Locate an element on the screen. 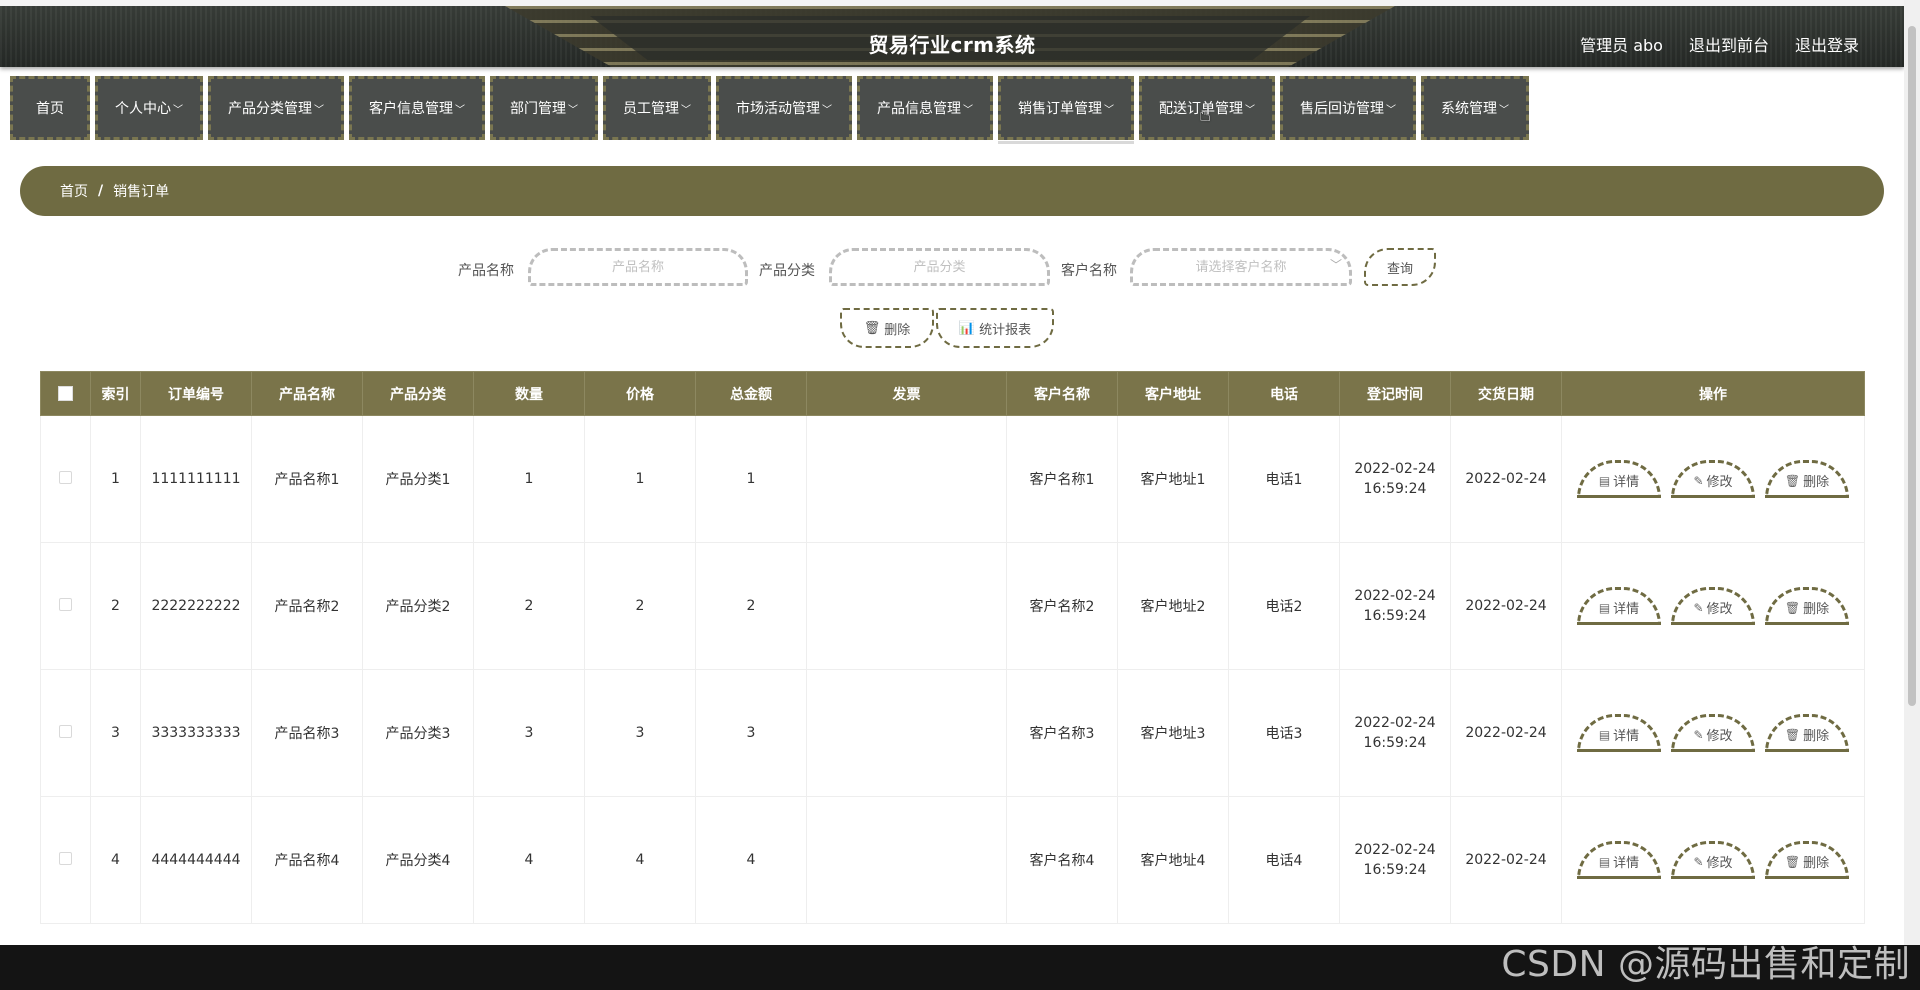  edit-label: 修改 is located at coordinates (1719, 736).